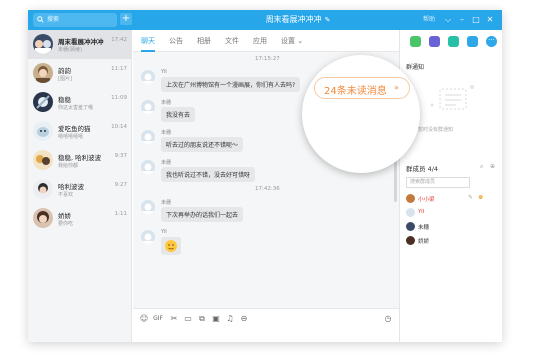  What do you see at coordinates (422, 169) in the screenshot?
I see `members-title: 群成员 4/4` at bounding box center [422, 169].